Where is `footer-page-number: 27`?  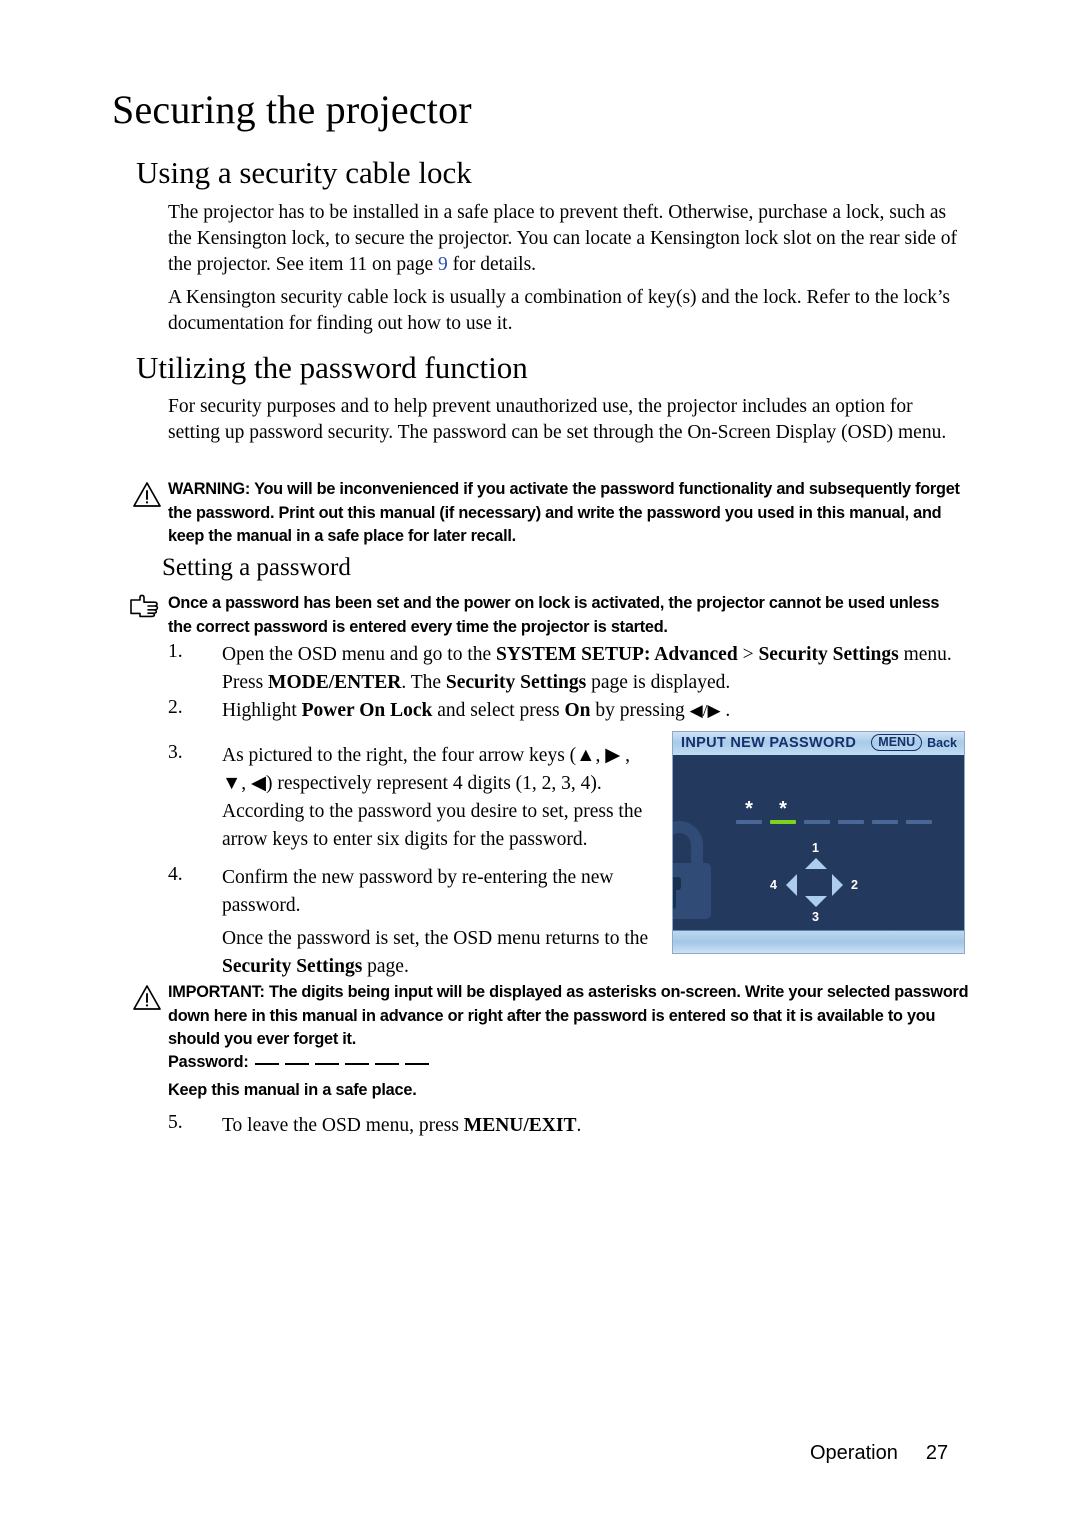
footer-page-number: 27 is located at coordinates (937, 1453).